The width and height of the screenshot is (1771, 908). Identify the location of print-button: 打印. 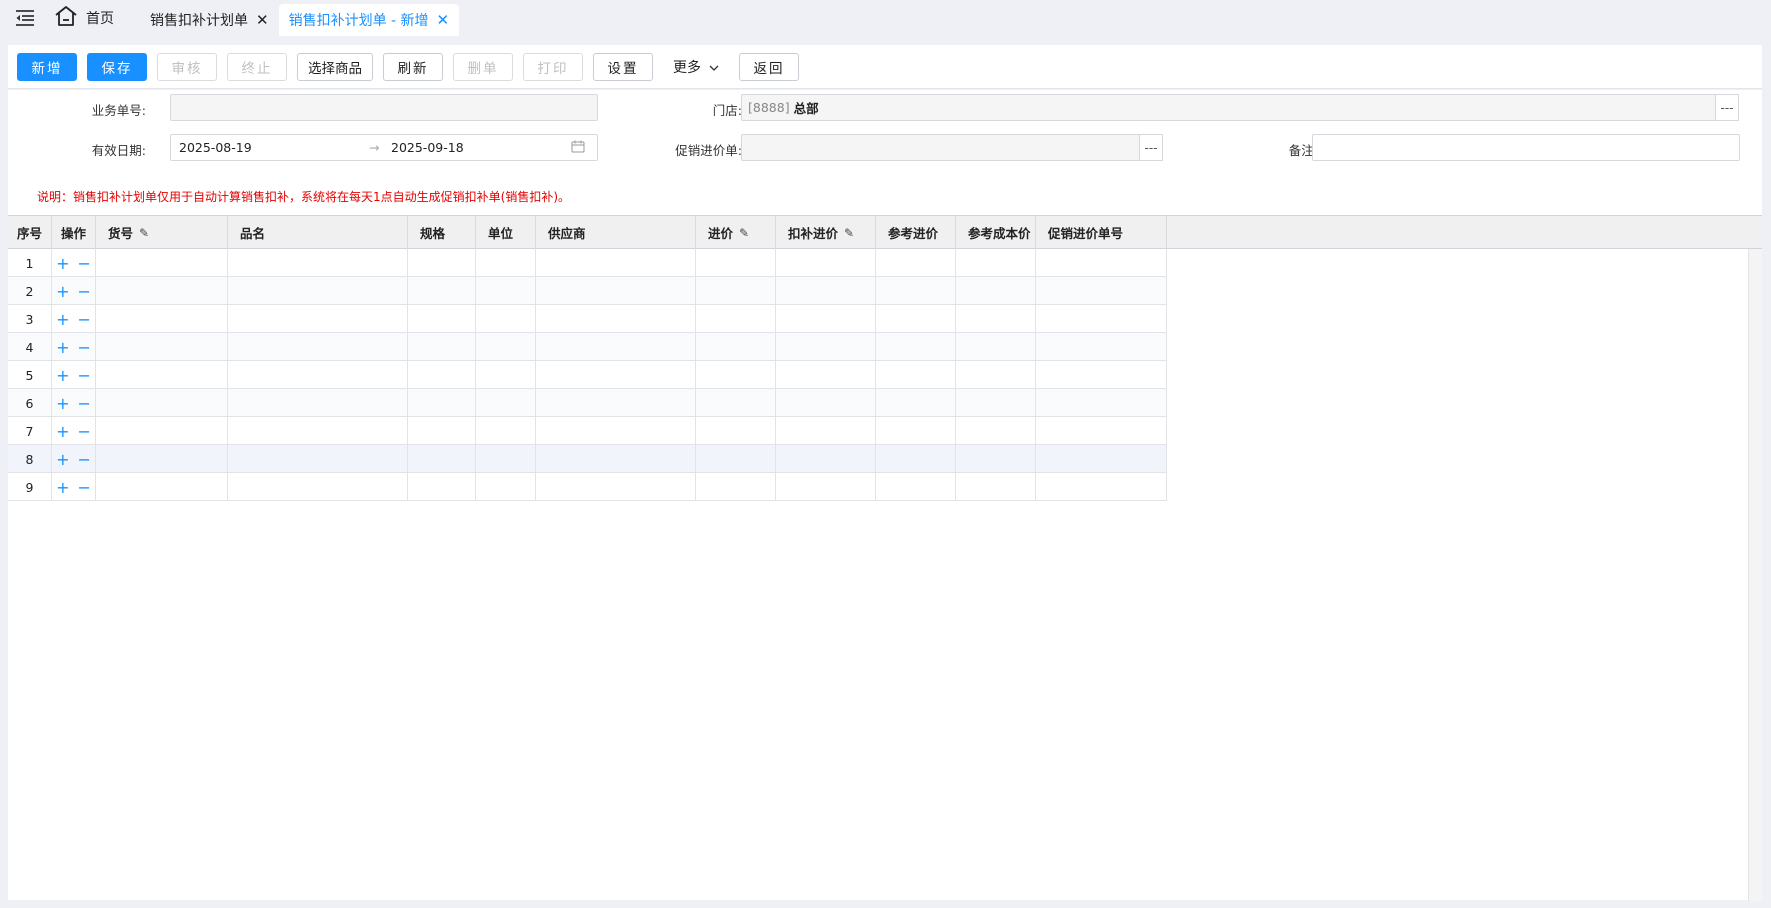
(553, 66).